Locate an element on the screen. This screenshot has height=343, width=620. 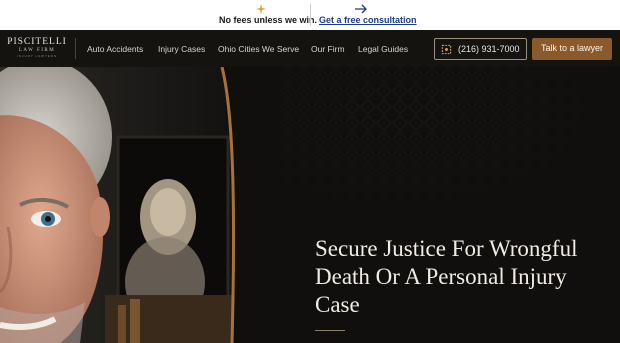
phone-icon is located at coordinates (446, 49).